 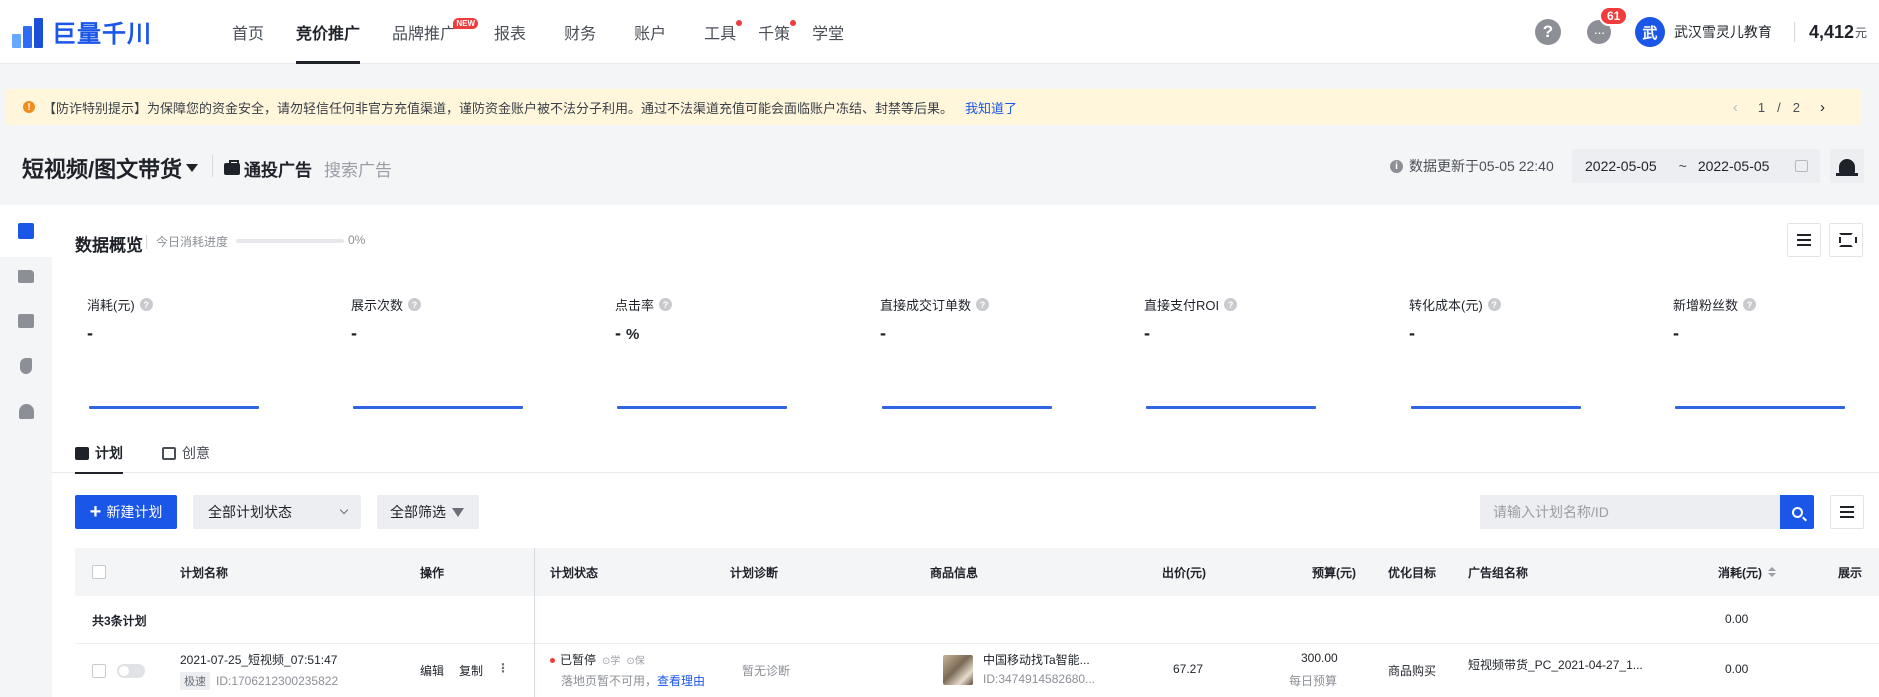 I want to click on tab-search-ads: 搜索广告, so click(x=358, y=168).